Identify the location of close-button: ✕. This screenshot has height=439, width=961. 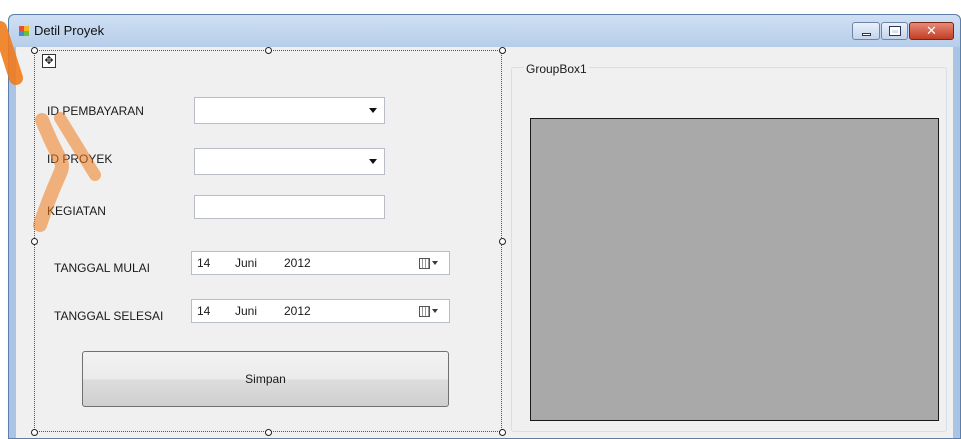
(931, 31).